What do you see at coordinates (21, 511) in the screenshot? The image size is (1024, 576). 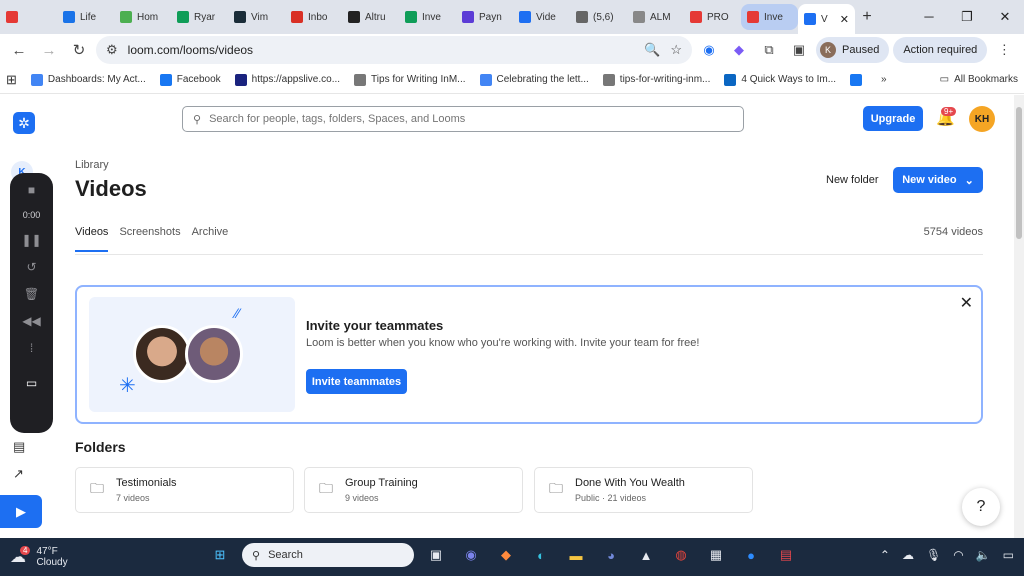 I see `videos-nav-icon: ▶` at bounding box center [21, 511].